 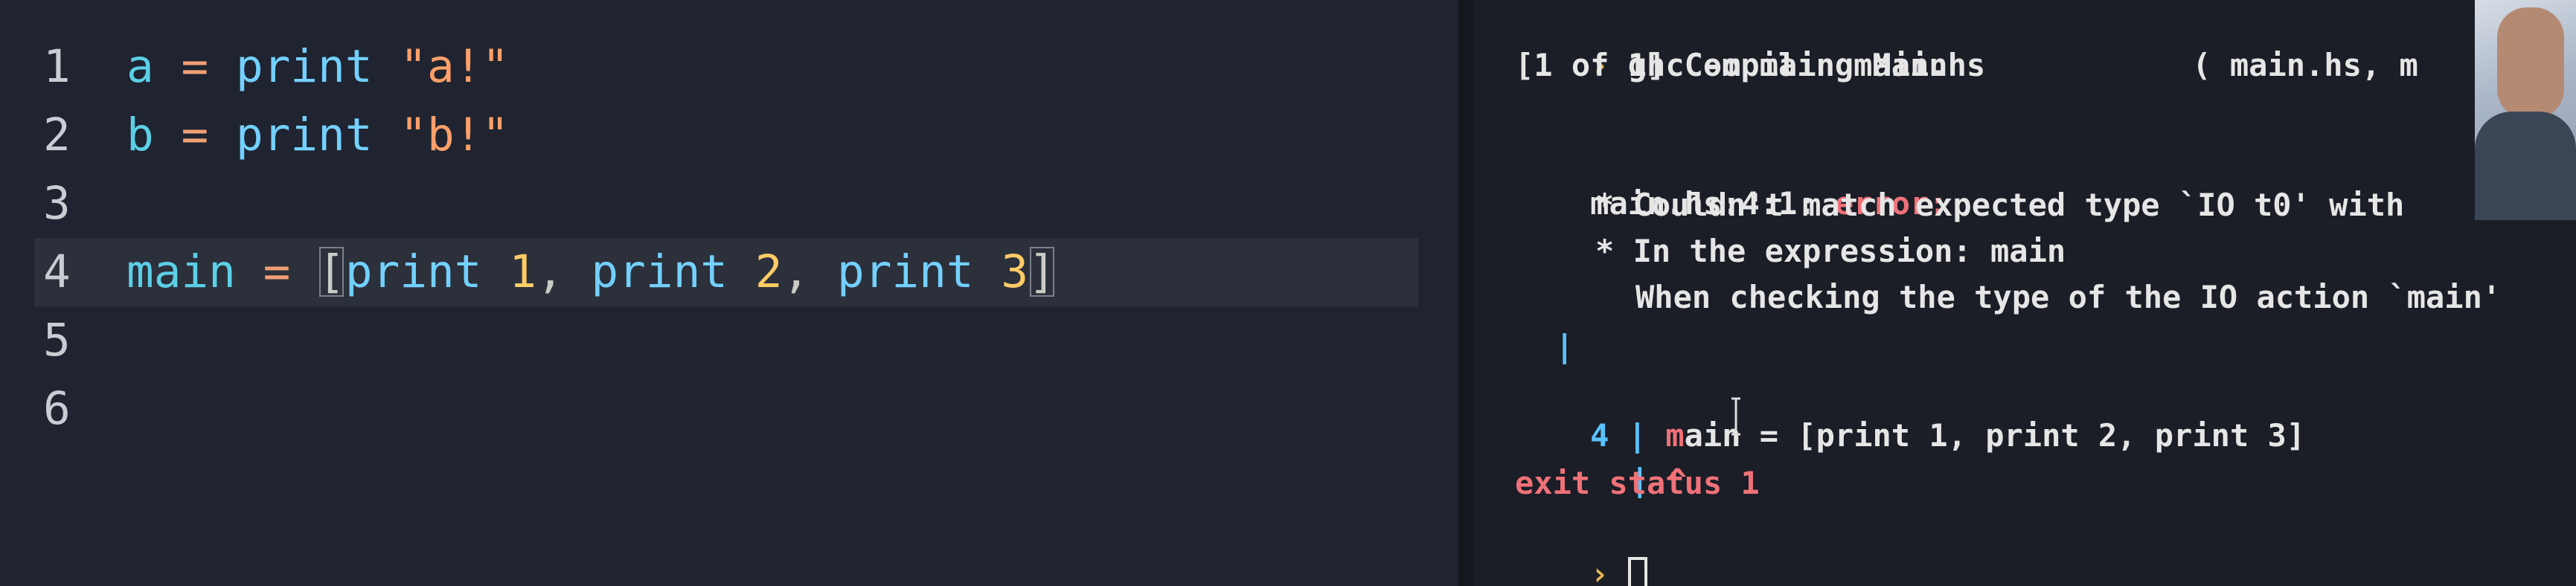 I want to click on line-number: 3, so click(x=57, y=203).